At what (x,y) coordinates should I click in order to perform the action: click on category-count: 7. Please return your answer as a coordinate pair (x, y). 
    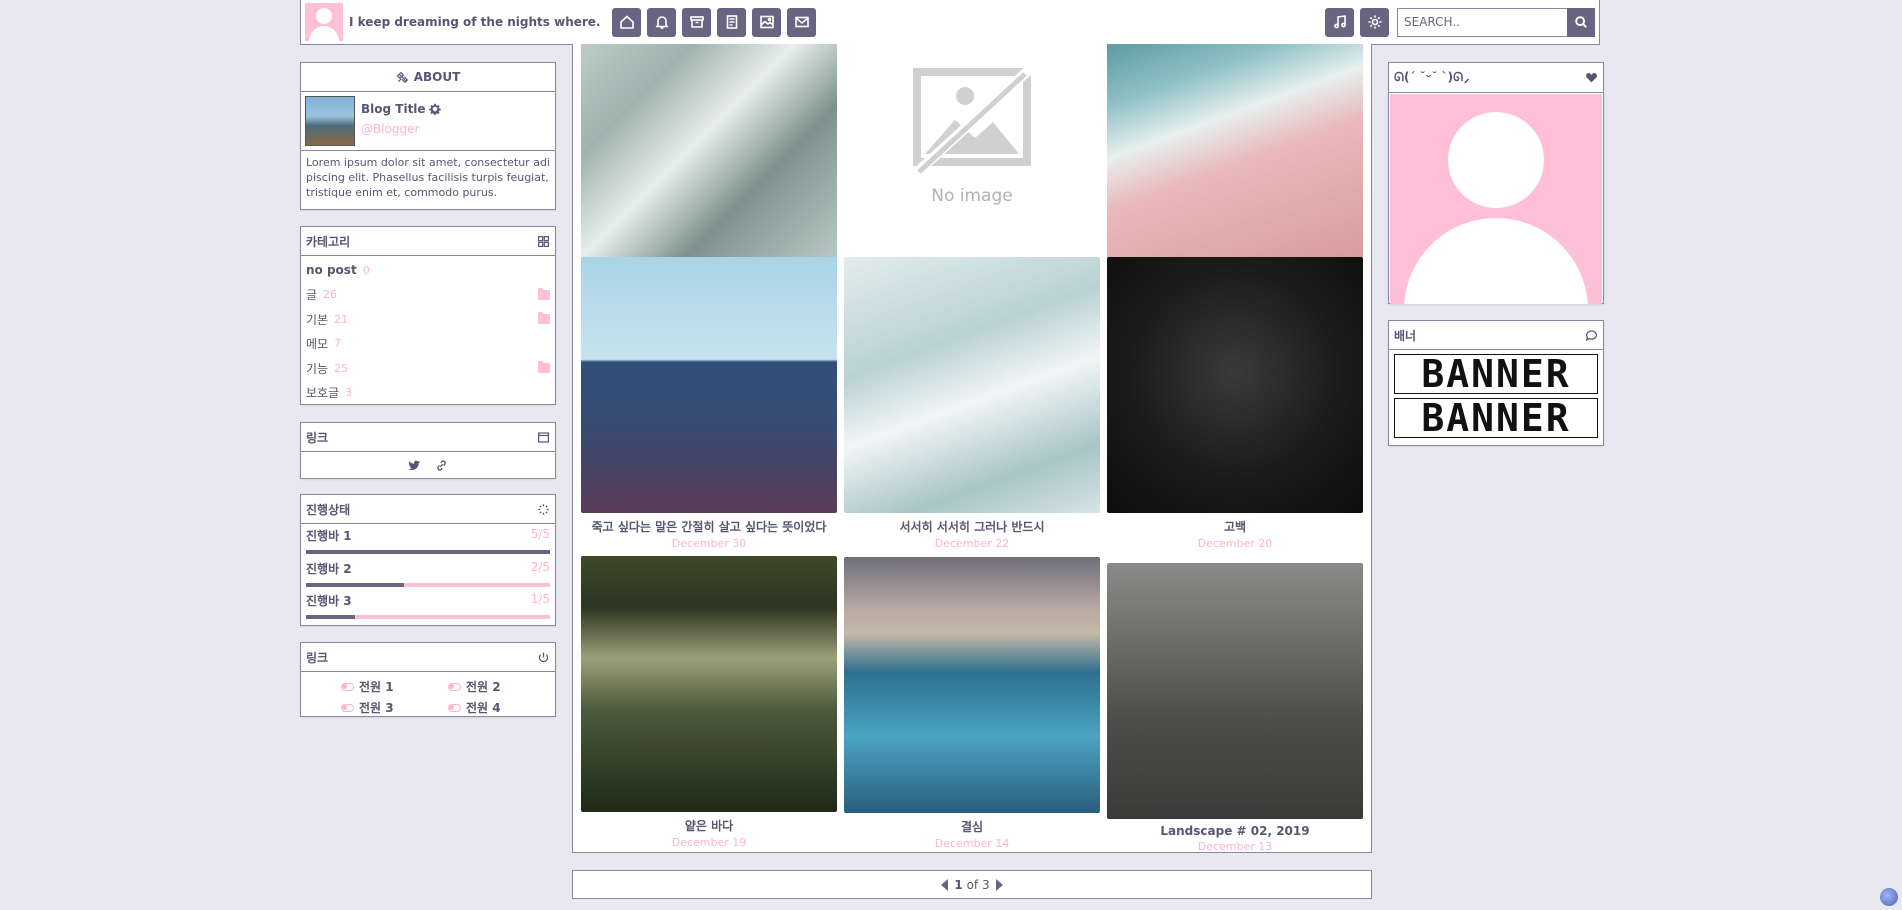
    Looking at the image, I should click on (338, 344).